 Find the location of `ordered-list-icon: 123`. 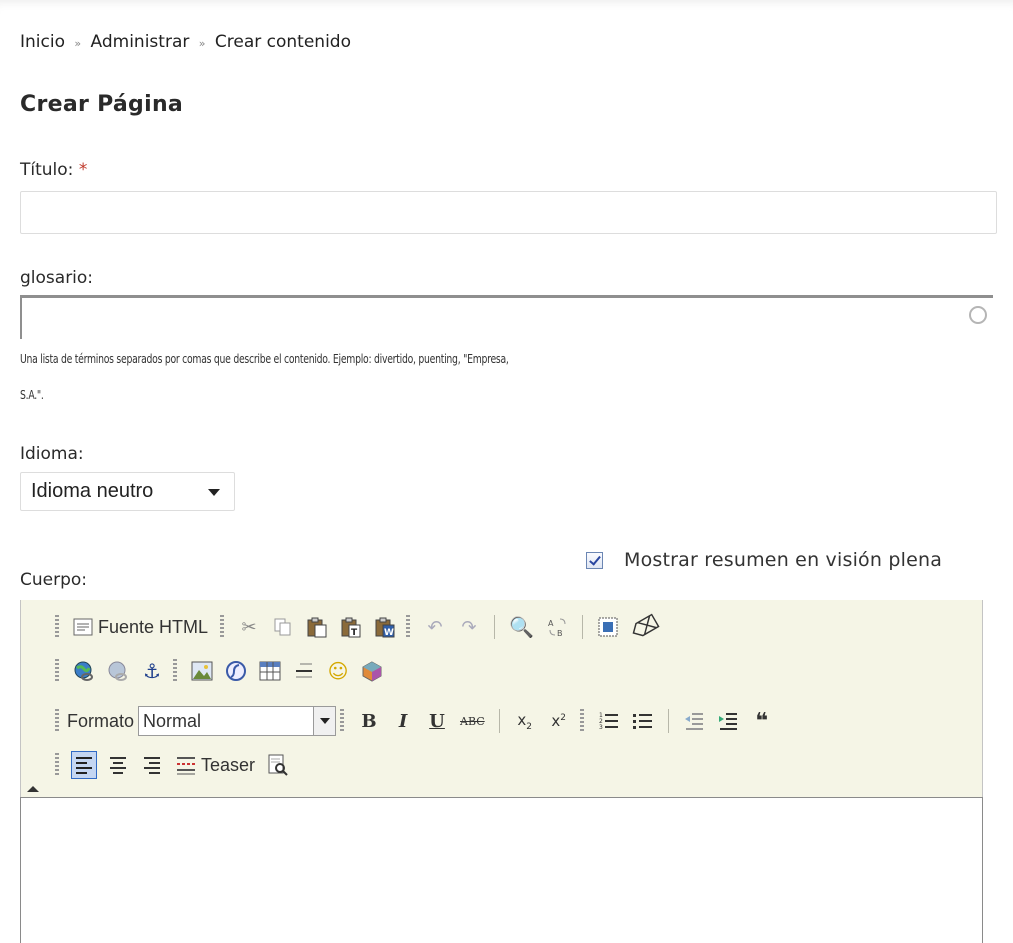

ordered-list-icon: 123 is located at coordinates (608, 721).